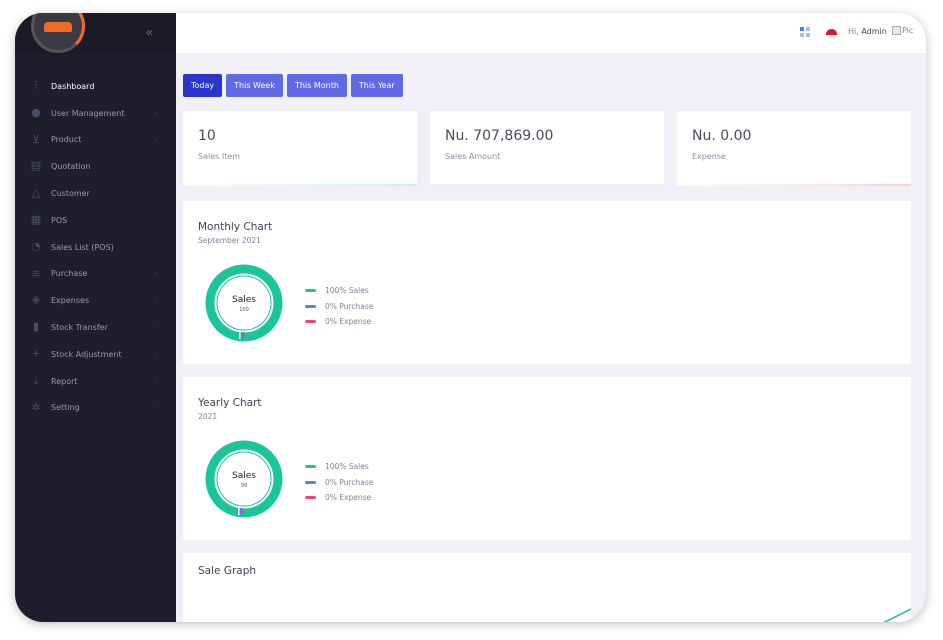  I want to click on sidebar-item-expenses: ◈ Expenses ›, so click(95, 300).